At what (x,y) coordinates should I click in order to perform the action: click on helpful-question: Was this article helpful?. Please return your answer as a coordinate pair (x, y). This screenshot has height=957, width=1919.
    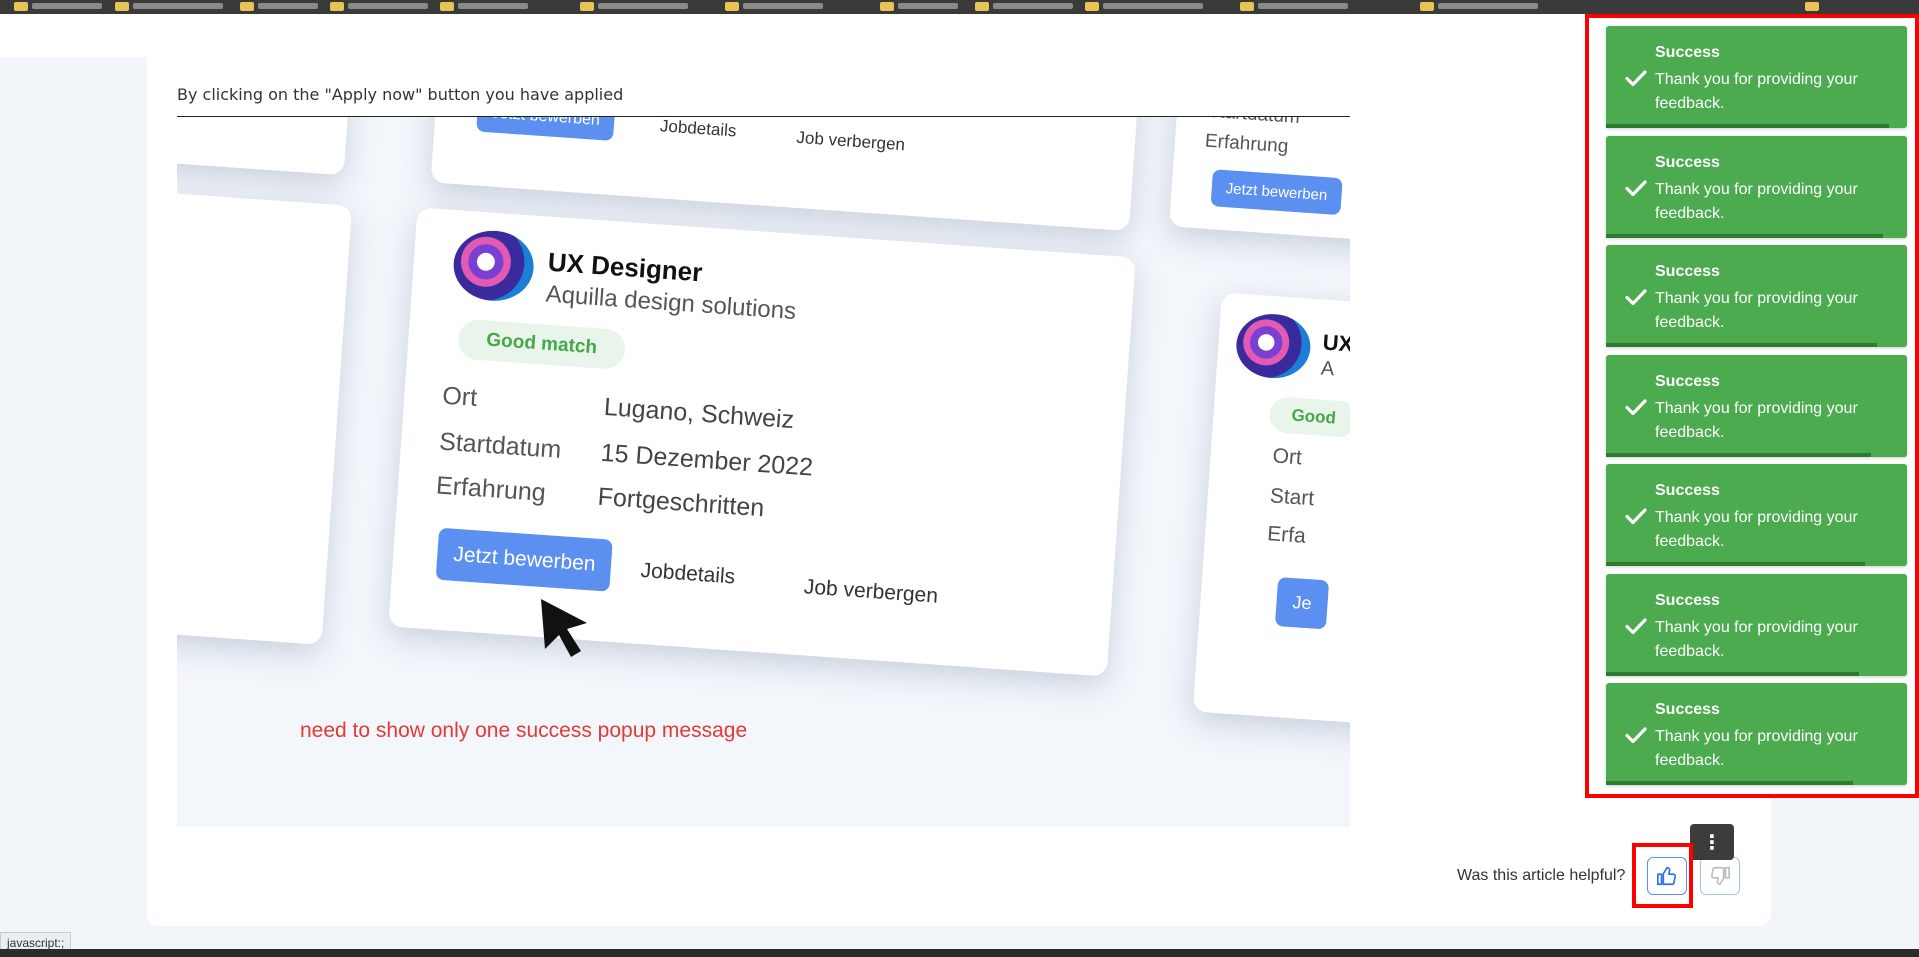
    Looking at the image, I should click on (1541, 875).